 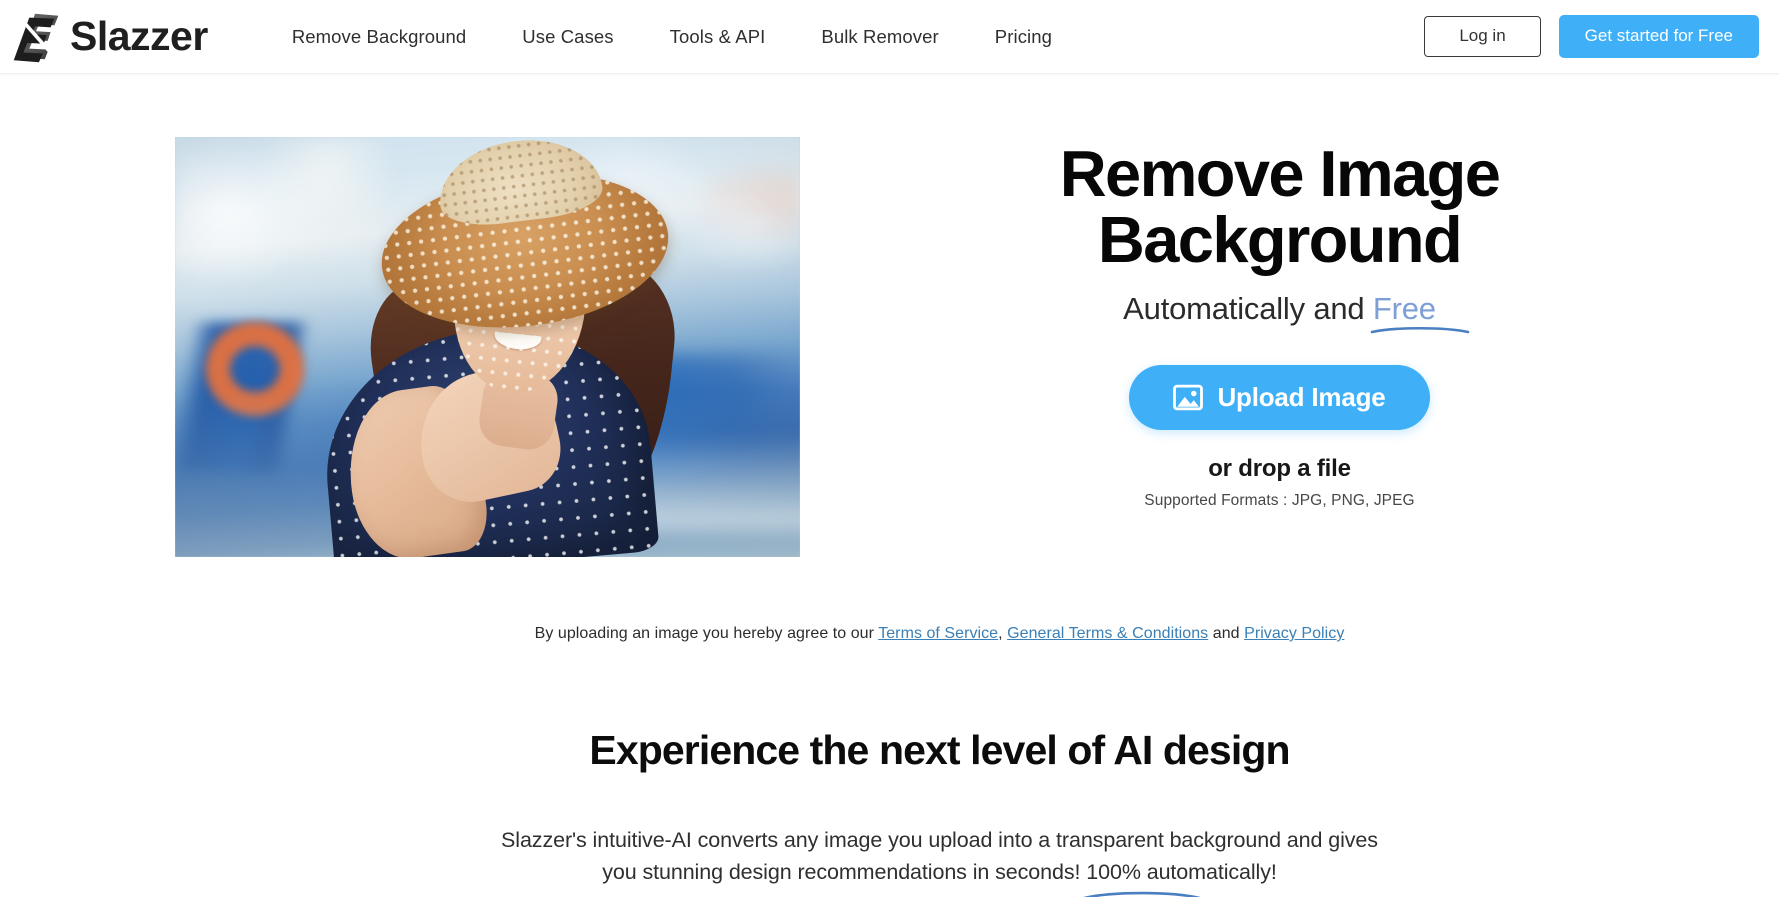 What do you see at coordinates (1226, 633) in the screenshot?
I see `terms-separator-2: and` at bounding box center [1226, 633].